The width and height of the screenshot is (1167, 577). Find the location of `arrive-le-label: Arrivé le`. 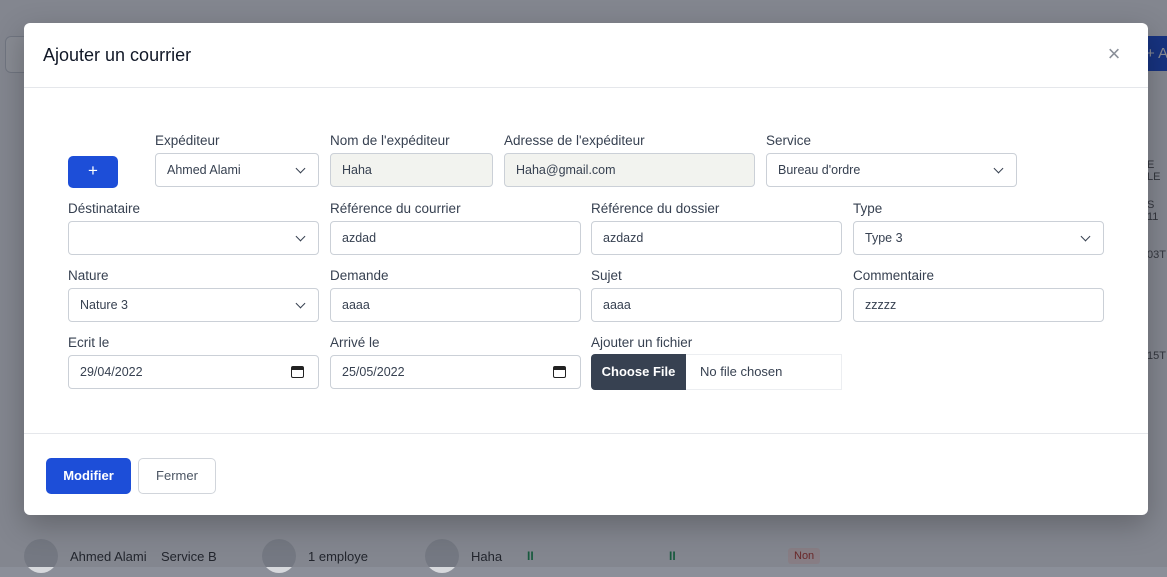

arrive-le-label: Arrivé le is located at coordinates (355, 342).